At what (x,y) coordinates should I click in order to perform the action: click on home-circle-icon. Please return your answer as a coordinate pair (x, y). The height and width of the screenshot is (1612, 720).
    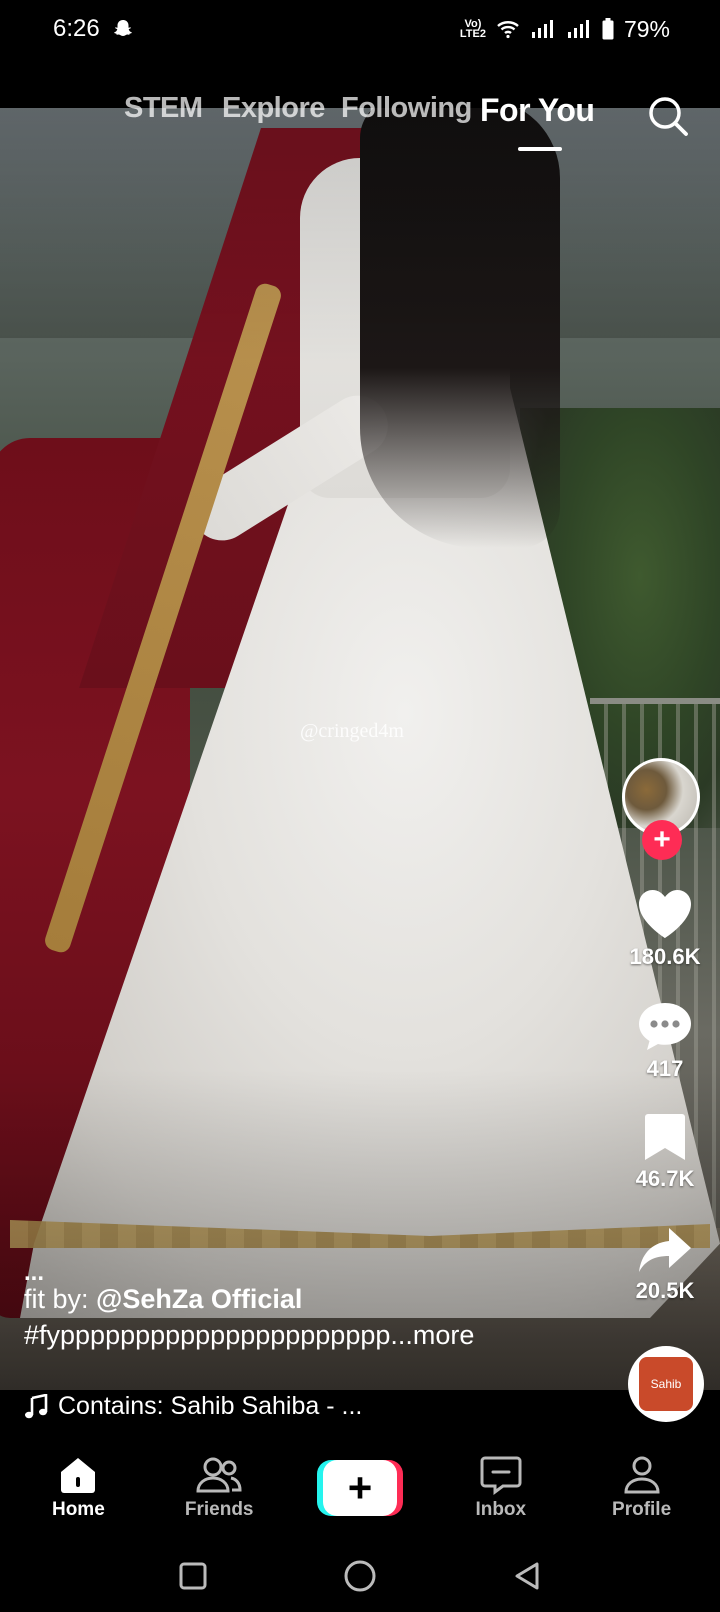
    Looking at the image, I should click on (360, 1576).